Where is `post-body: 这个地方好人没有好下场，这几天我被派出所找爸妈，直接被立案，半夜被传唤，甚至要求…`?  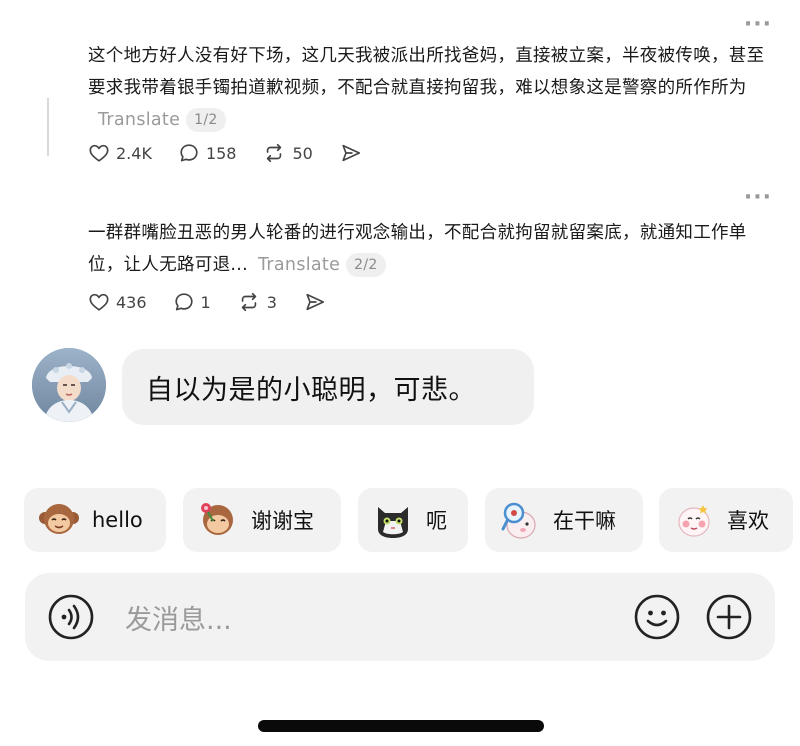
post-body: 这个地方好人没有好下场，这几天我被派出所找爸妈，直接被立案，半夜被传唤，甚至要求… is located at coordinates (429, 88).